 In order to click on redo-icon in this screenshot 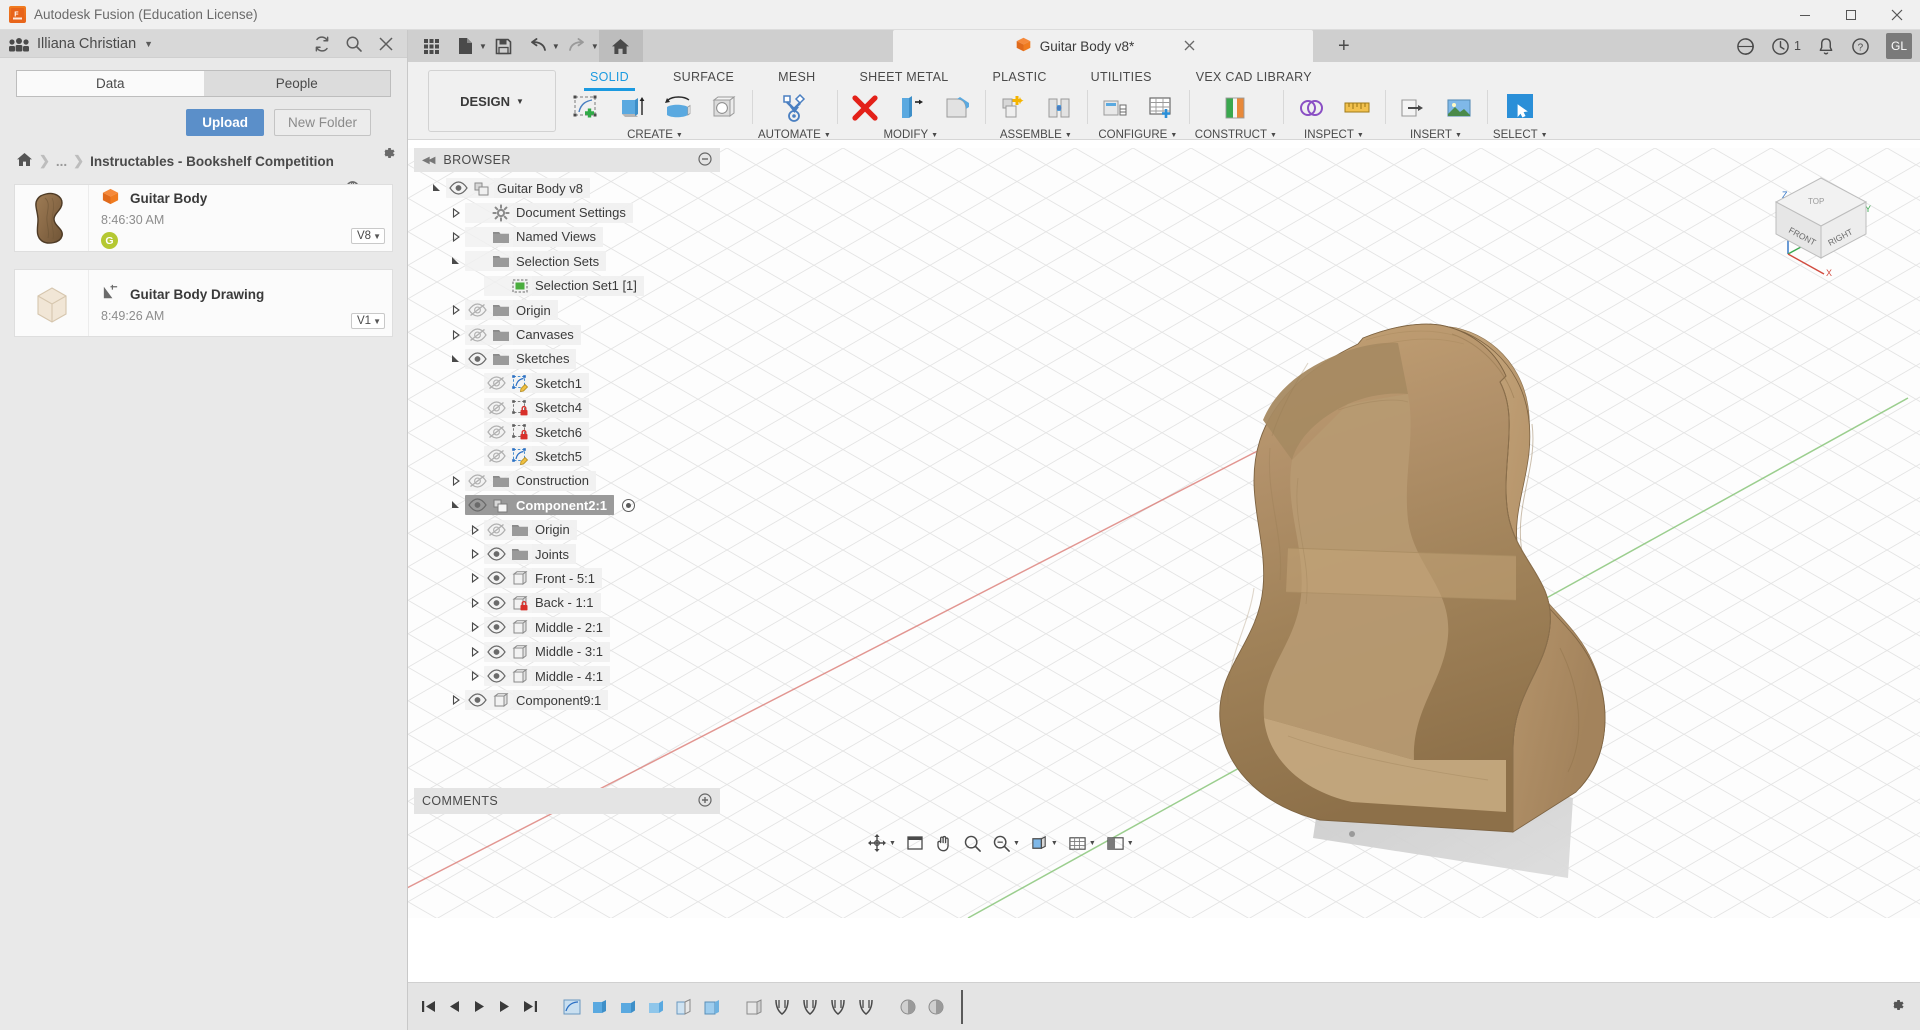, I will do `click(577, 46)`.